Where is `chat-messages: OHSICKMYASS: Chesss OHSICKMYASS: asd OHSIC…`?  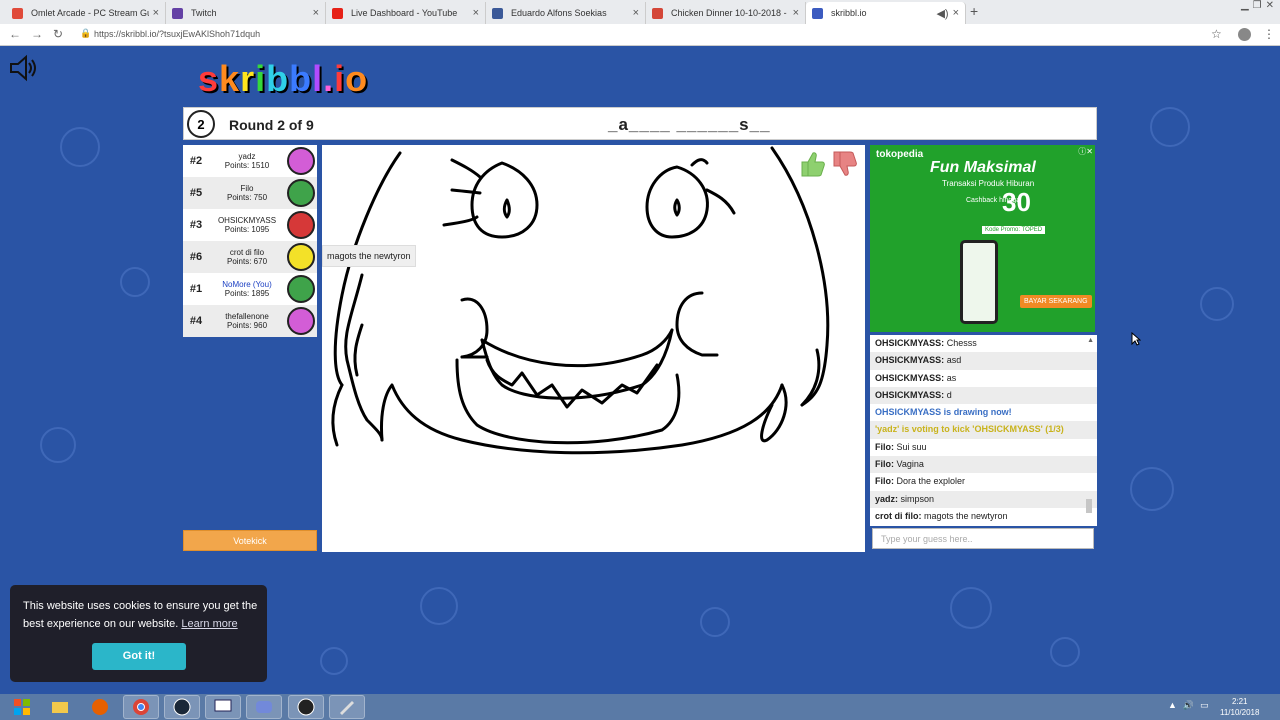 chat-messages: OHSICKMYASS: Chesss OHSICKMYASS: asd OHSIC… is located at coordinates (983, 430).